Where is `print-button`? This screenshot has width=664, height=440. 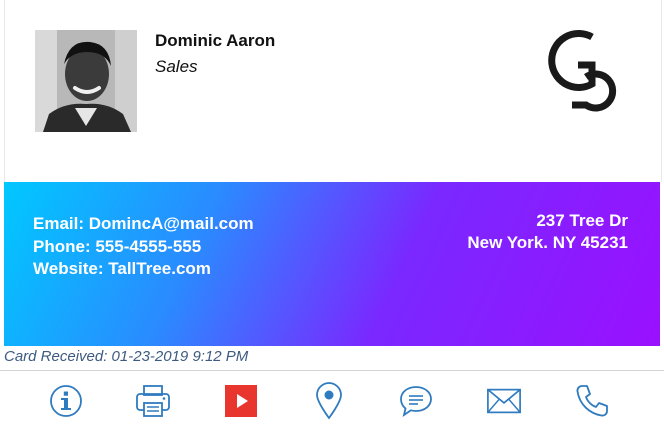 print-button is located at coordinates (153, 401).